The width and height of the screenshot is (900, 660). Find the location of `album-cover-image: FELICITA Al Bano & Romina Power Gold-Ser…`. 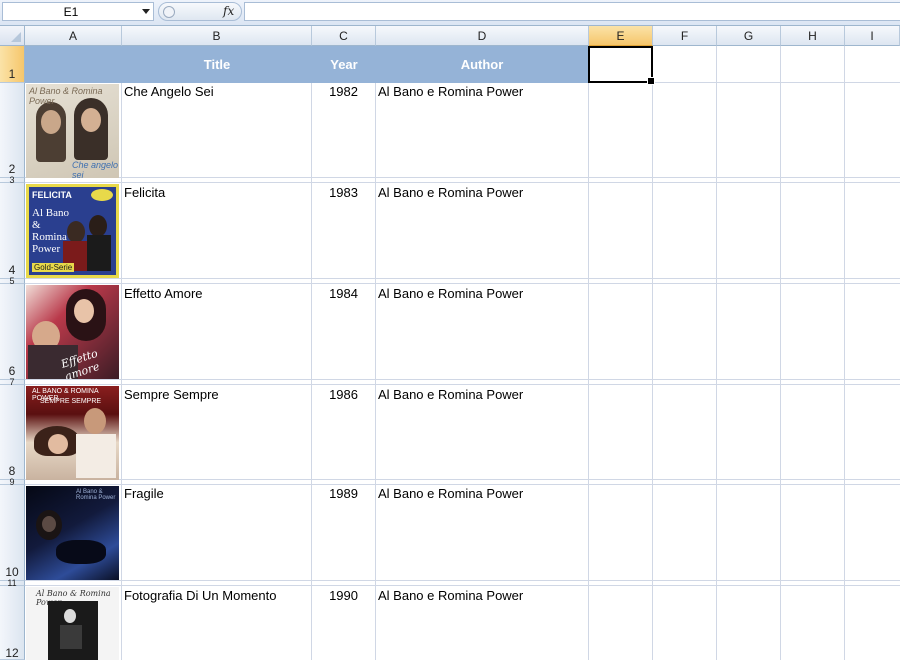

album-cover-image: FELICITA Al Bano & Romina Power Gold-Ser… is located at coordinates (72, 231).